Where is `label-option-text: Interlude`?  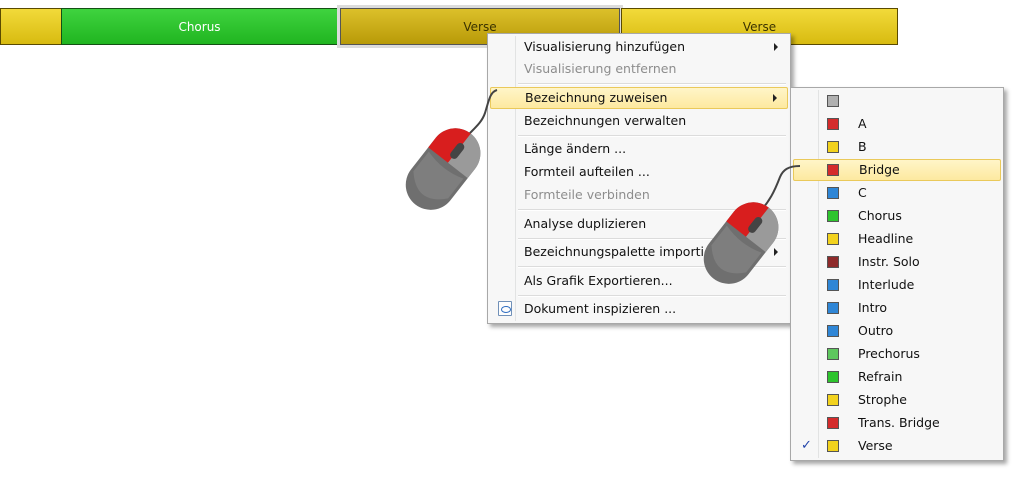
label-option-text: Interlude is located at coordinates (886, 284).